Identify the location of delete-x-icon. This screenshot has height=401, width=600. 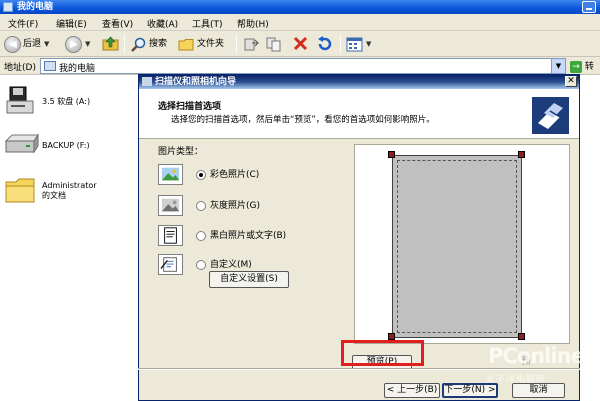
(300, 43).